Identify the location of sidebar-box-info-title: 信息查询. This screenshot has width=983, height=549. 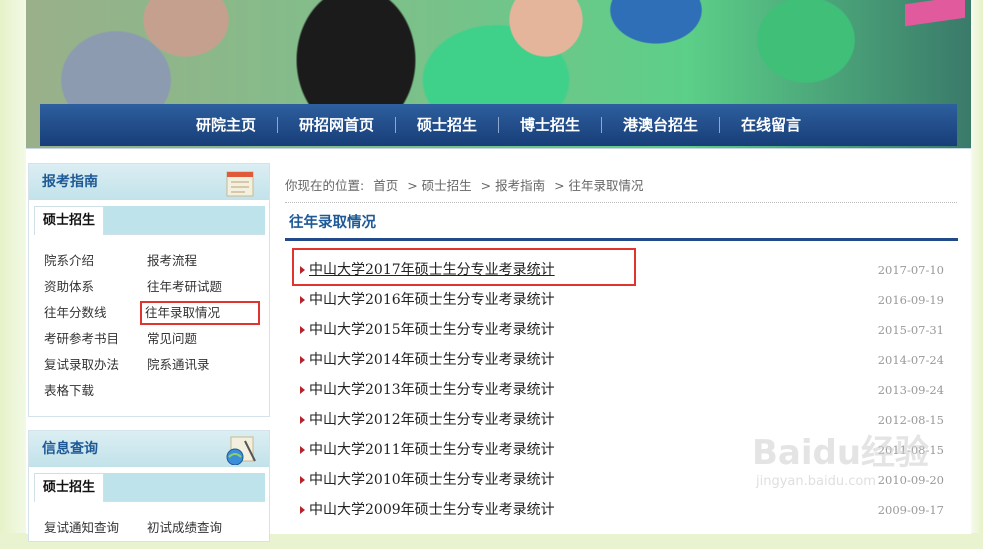
(70, 449).